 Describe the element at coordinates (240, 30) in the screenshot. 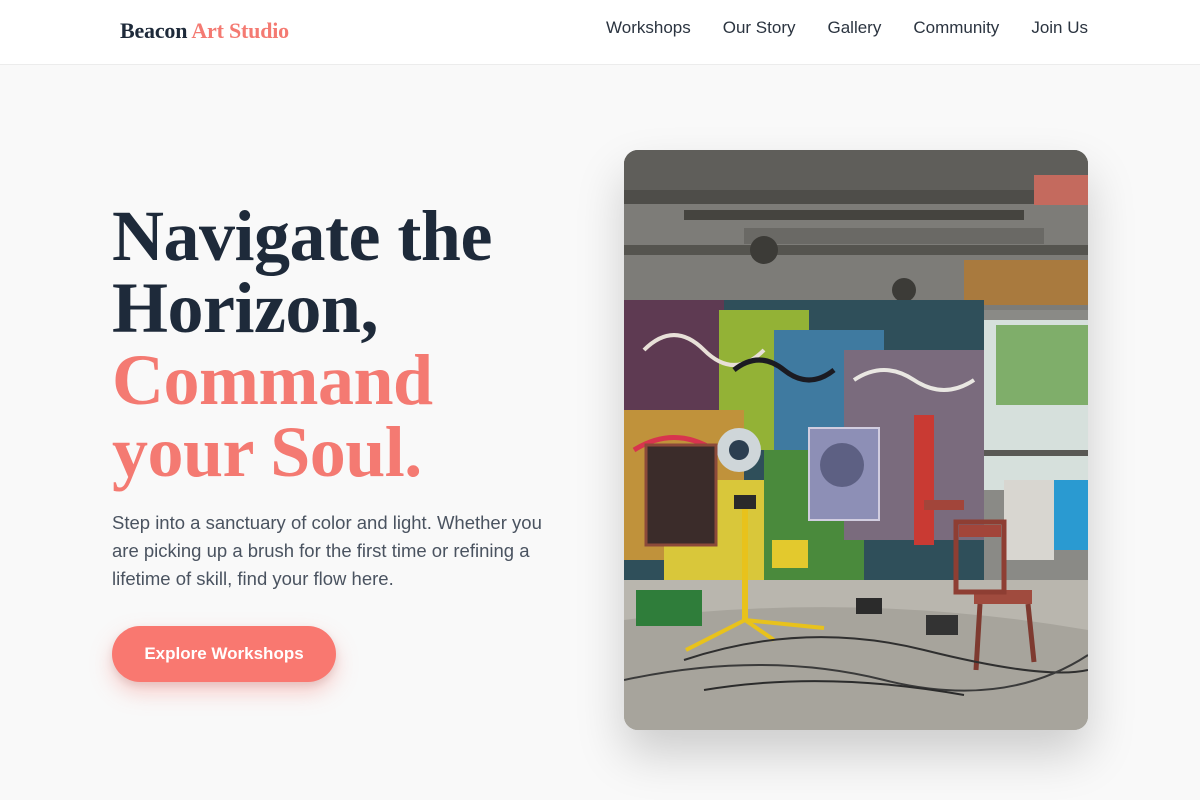

I see `brand-name-accent: Art Studio` at that location.